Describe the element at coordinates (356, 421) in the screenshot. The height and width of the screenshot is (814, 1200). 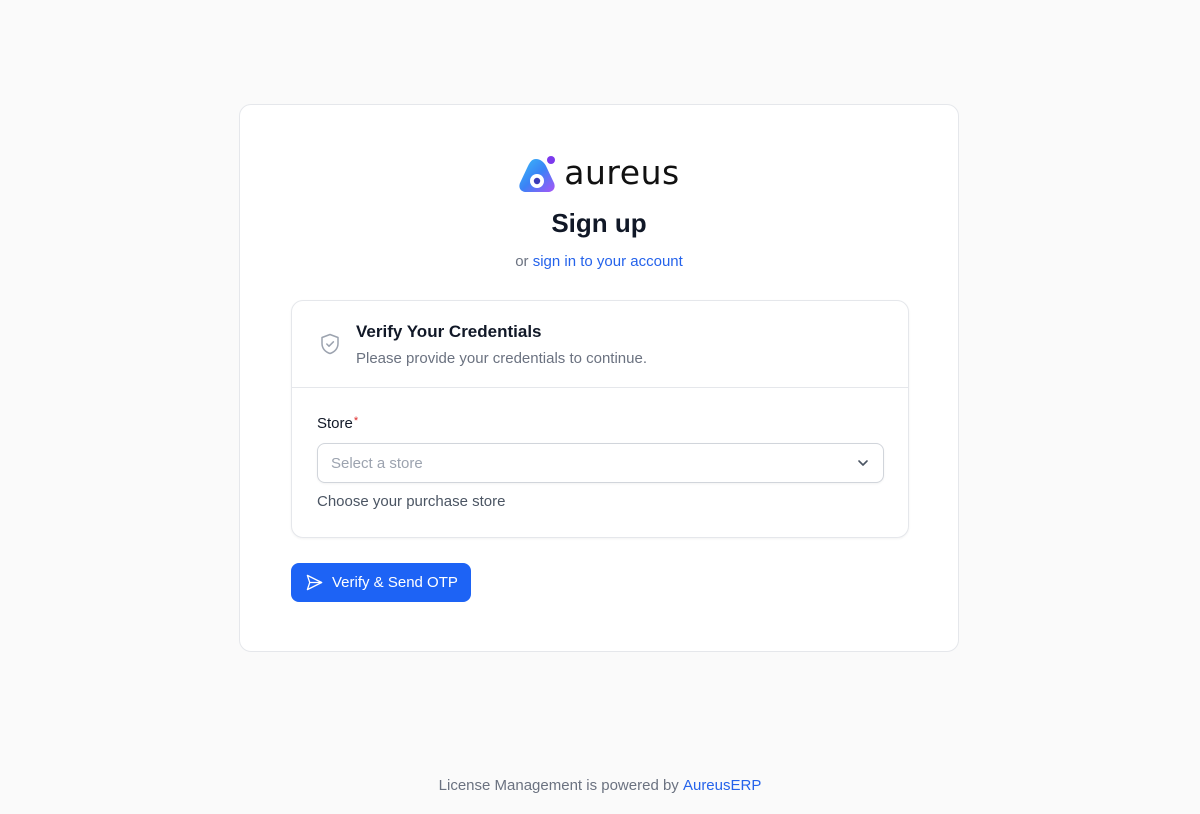
I see `required-mark: *` at that location.